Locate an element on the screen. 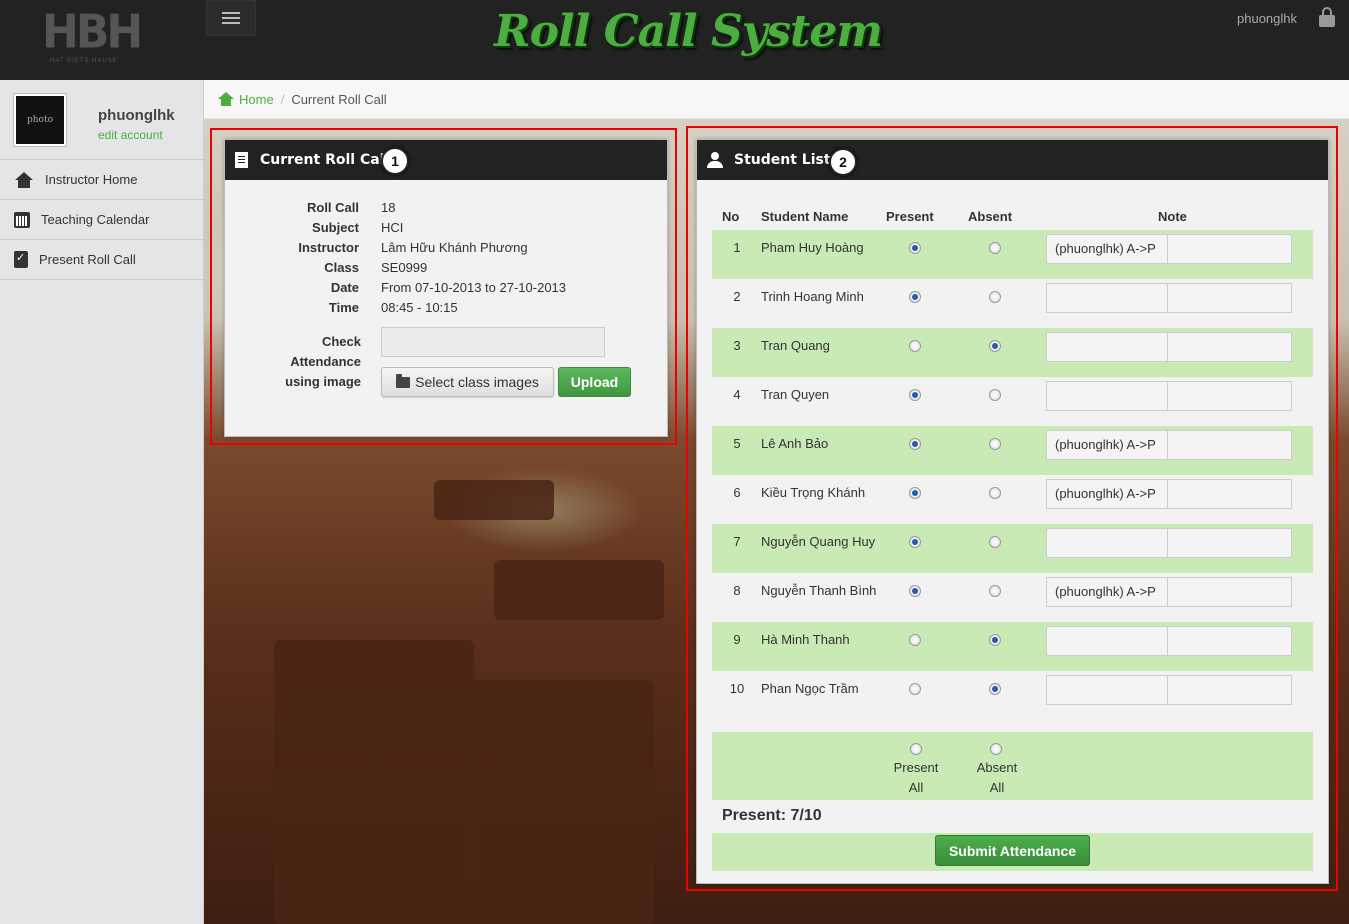 This screenshot has height=924, width=1349. check-label-line: using image is located at coordinates (323, 381).